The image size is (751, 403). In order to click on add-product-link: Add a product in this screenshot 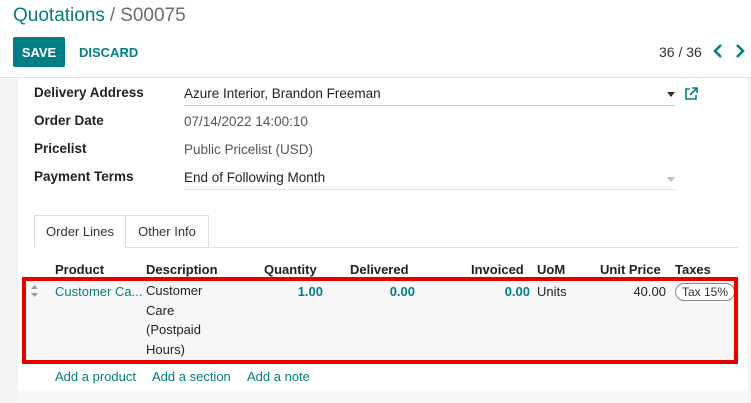, I will do `click(95, 376)`.